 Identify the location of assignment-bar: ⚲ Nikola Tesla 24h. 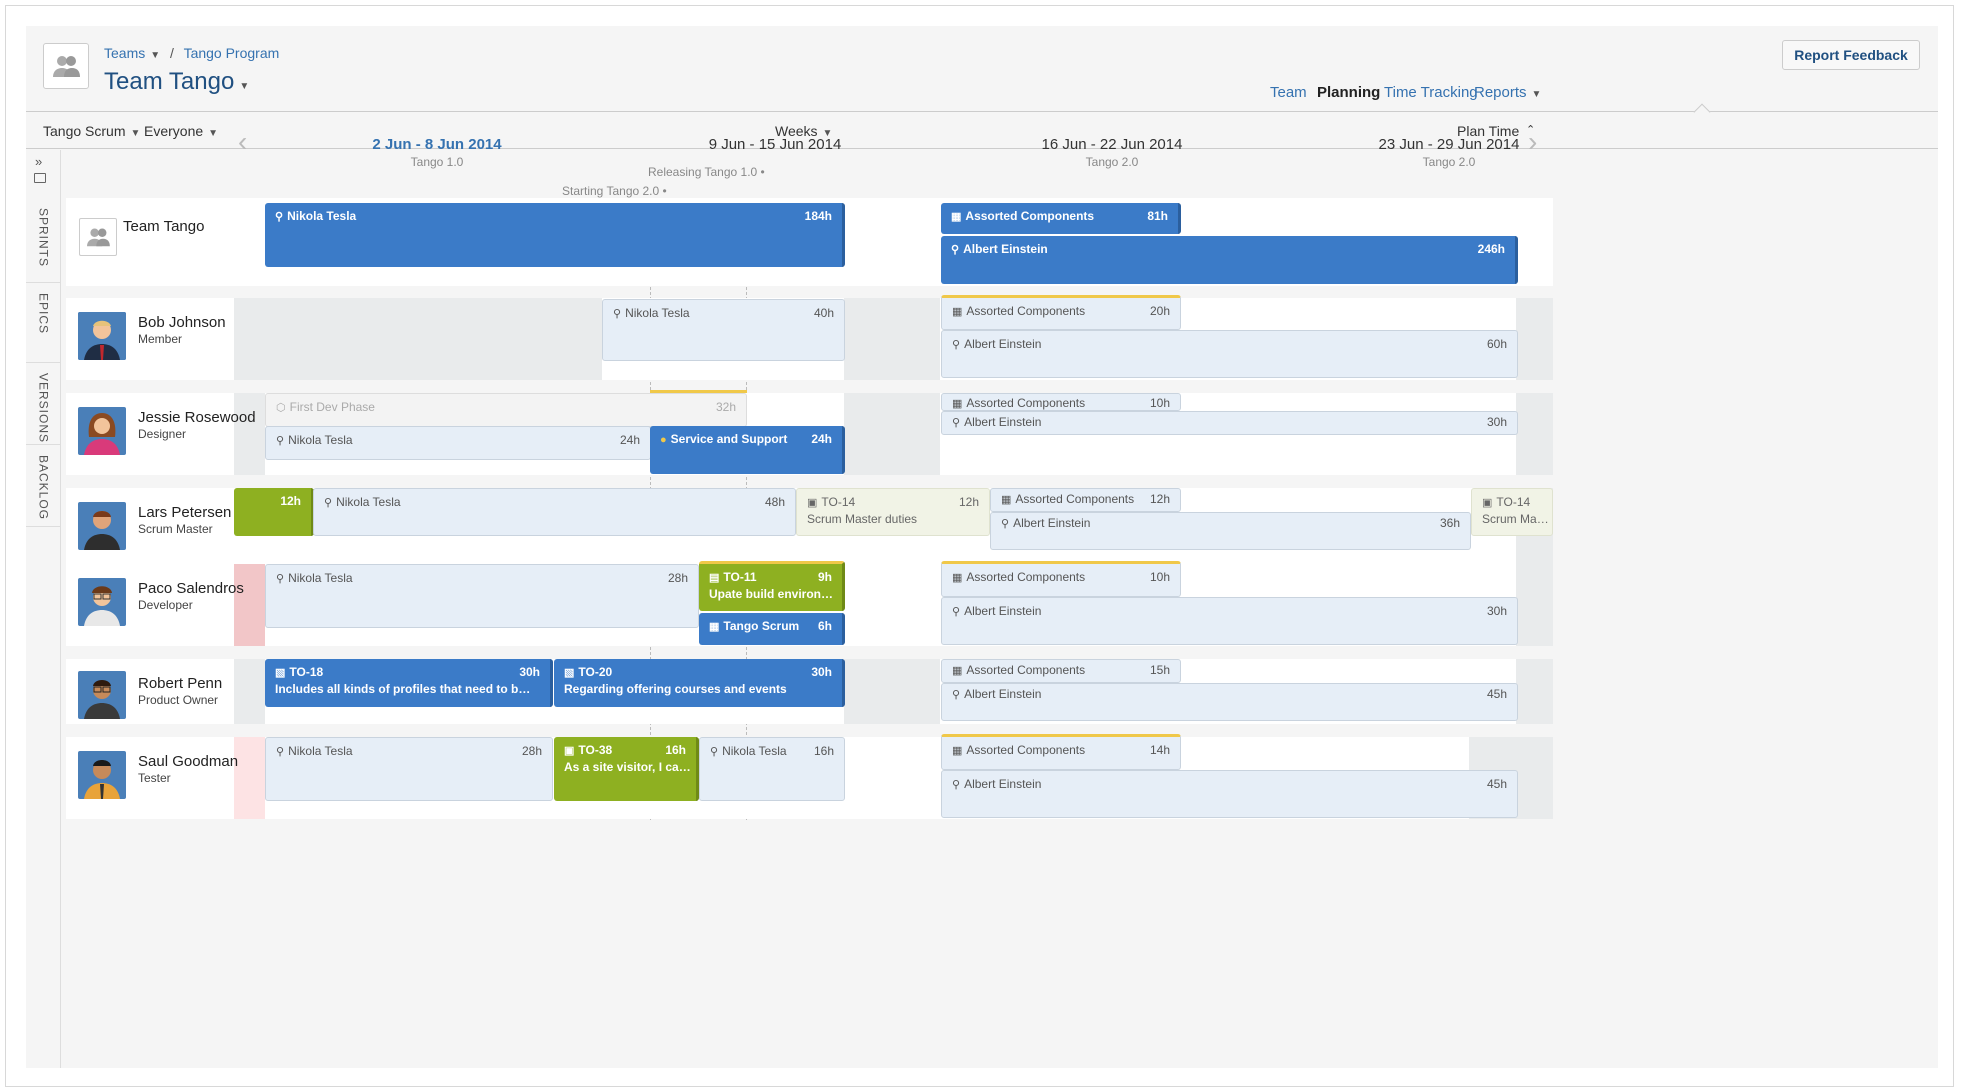
(458, 443).